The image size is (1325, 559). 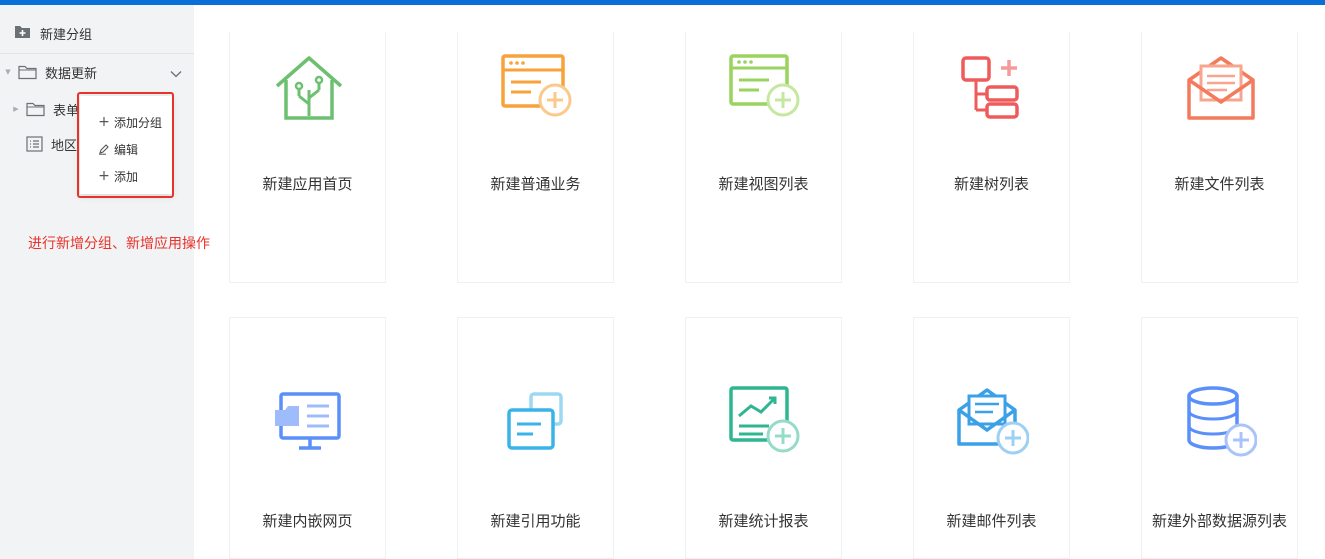 I want to click on card-new-tree-list: 新建树列表, so click(x=991, y=157).